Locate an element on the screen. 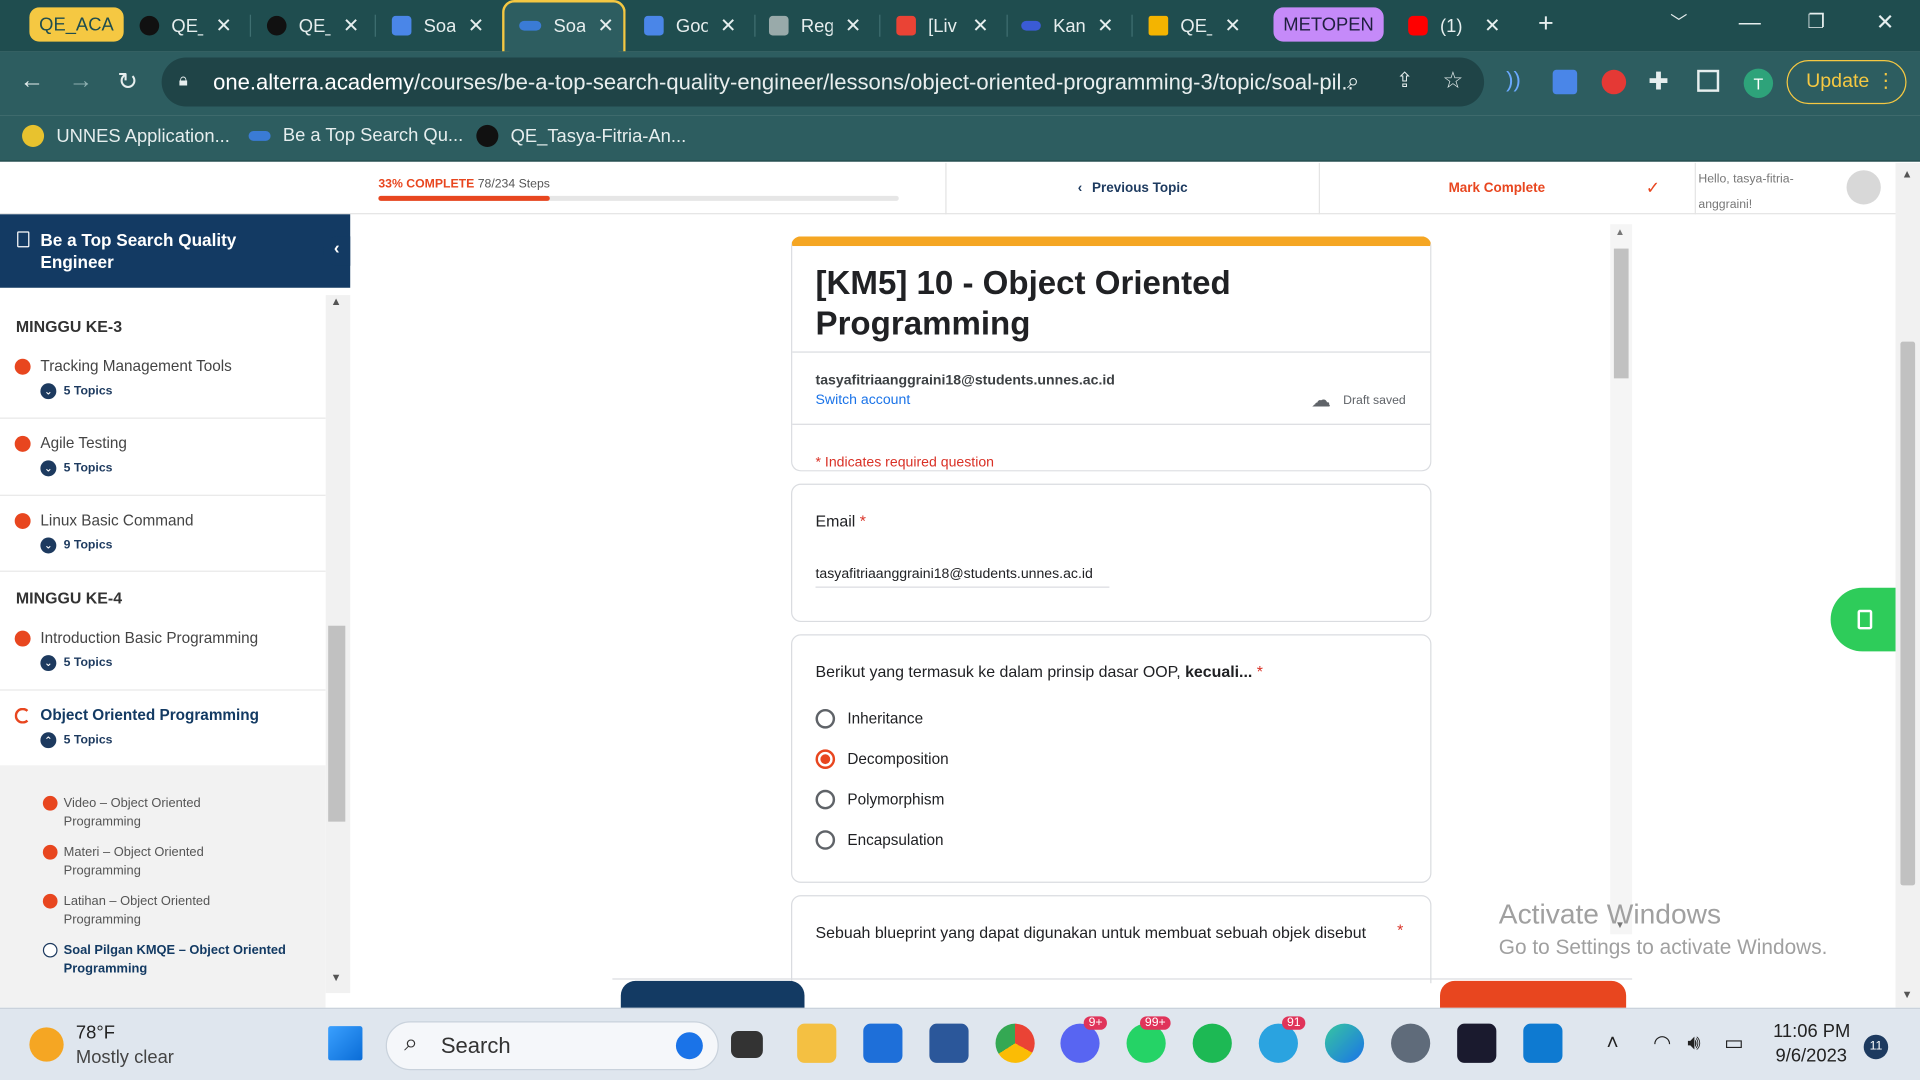 Image resolution: width=1920 pixels, height=1080 pixels. weather-description: Mostly clear is located at coordinates (125, 1057).